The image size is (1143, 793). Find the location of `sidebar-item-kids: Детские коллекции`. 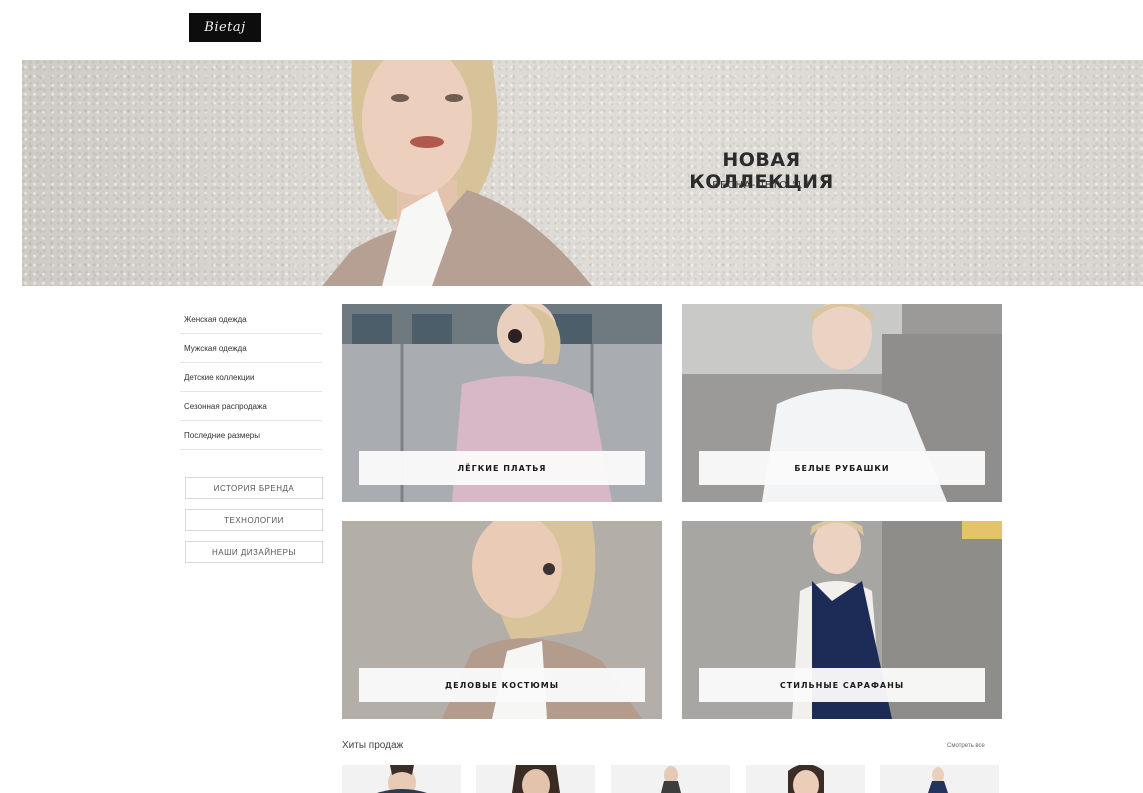

sidebar-item-kids: Детские коллекции is located at coordinates (251, 377).